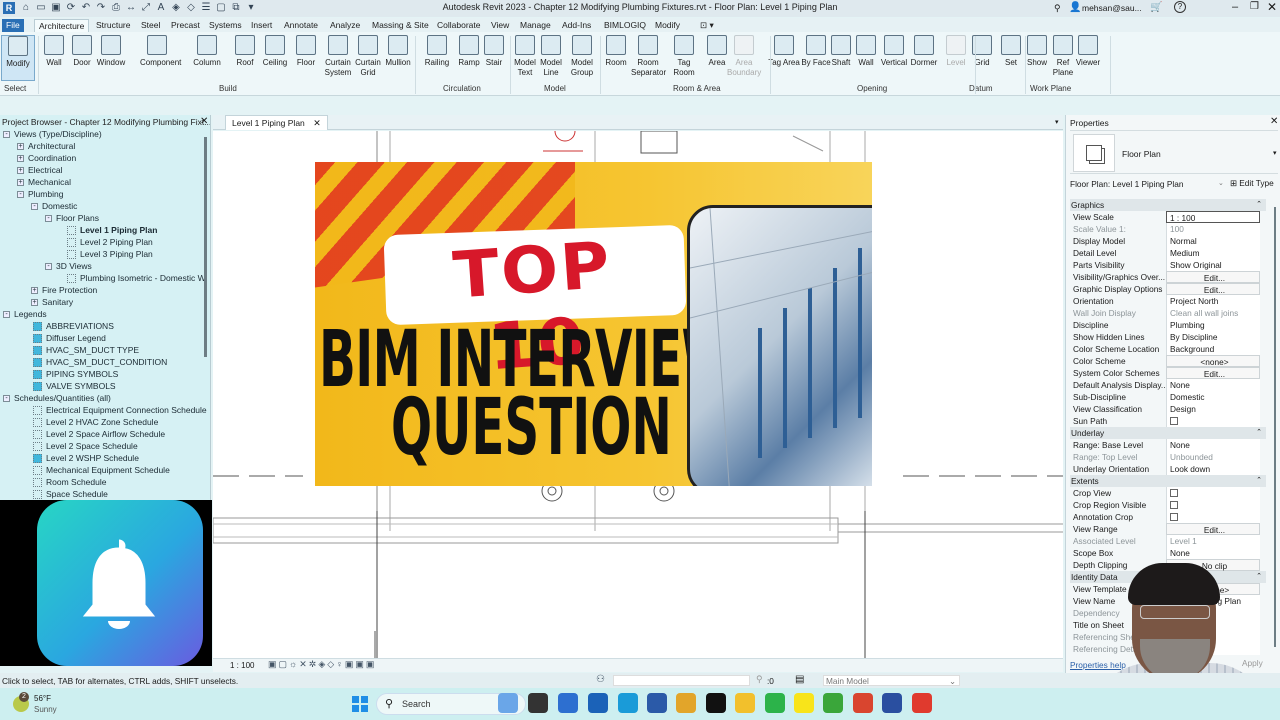  What do you see at coordinates (892, 703) in the screenshot?
I see `taskbar-revit-icon` at bounding box center [892, 703].